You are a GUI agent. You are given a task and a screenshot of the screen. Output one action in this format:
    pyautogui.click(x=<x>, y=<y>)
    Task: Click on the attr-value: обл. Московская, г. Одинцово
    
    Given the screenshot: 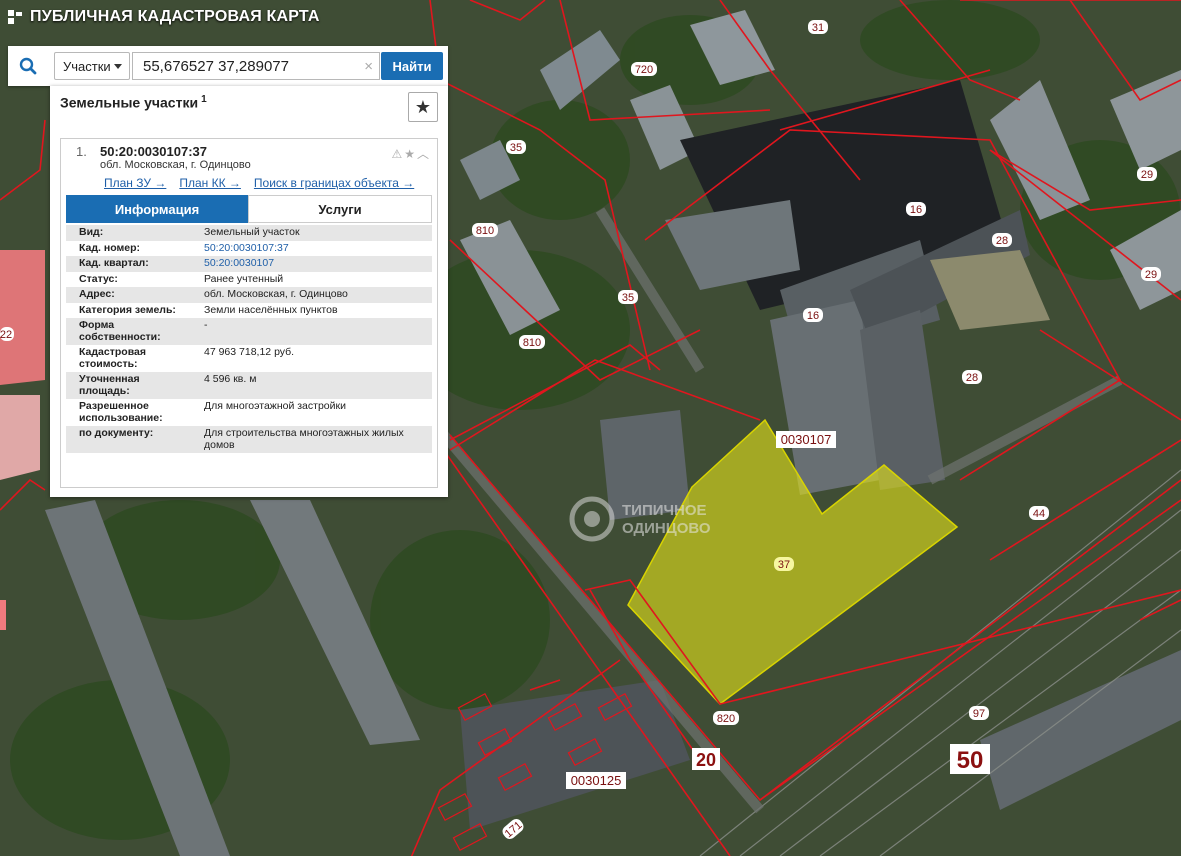 What is the action you would take?
    pyautogui.click(x=311, y=295)
    